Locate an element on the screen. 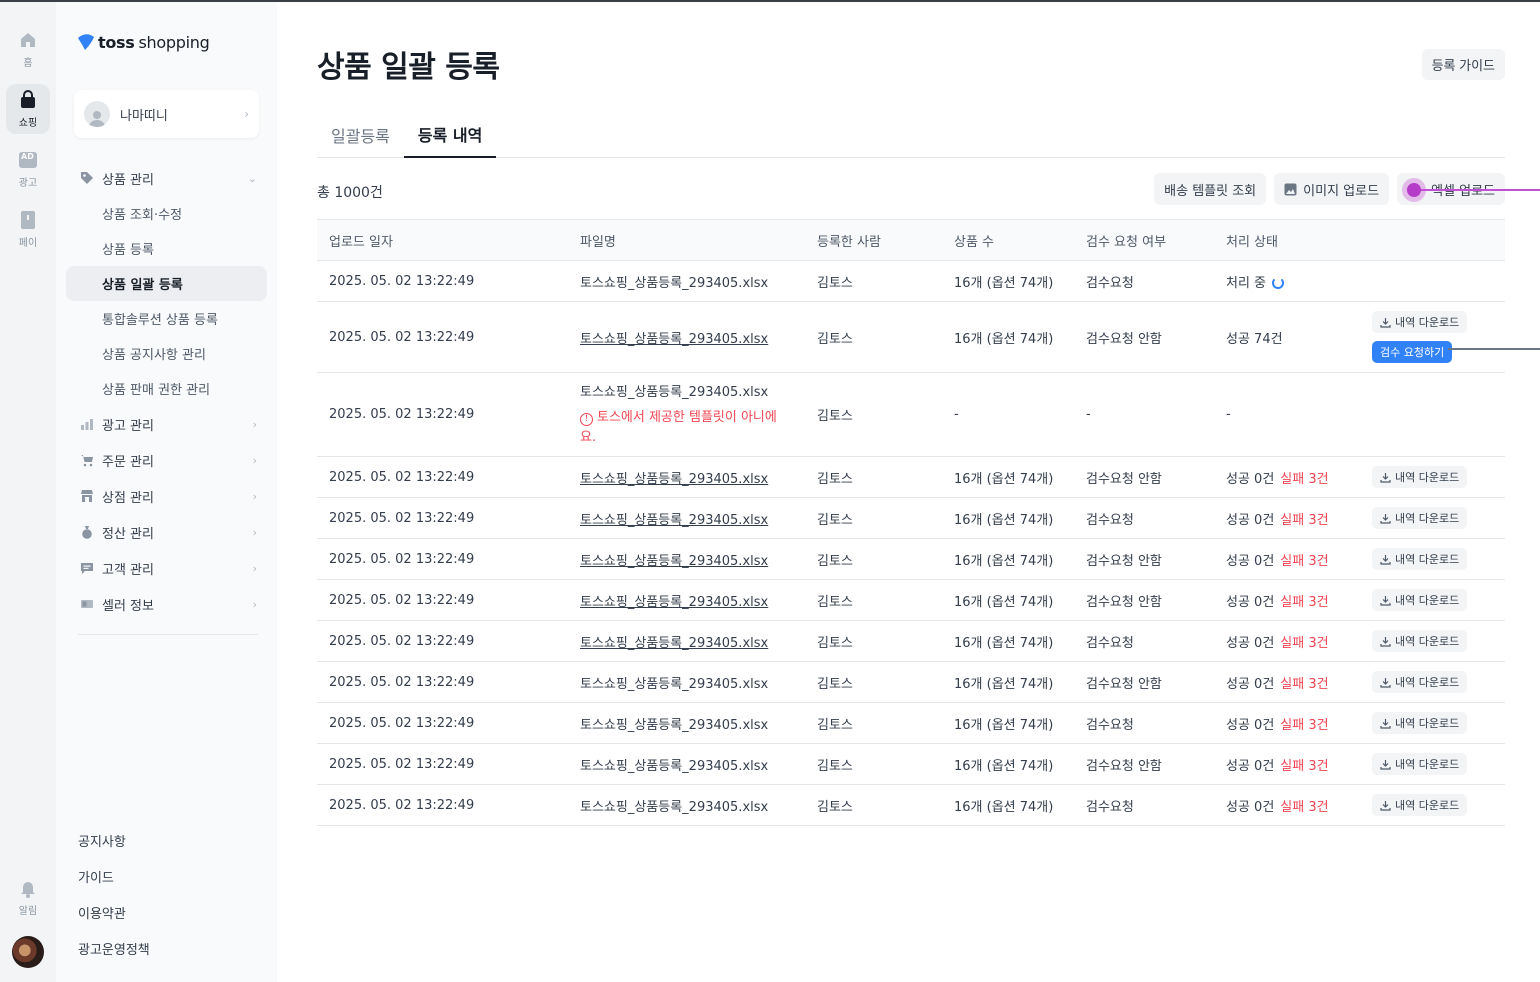 The image size is (1540, 982). cell-review: 검수요청 is located at coordinates (1144, 723).